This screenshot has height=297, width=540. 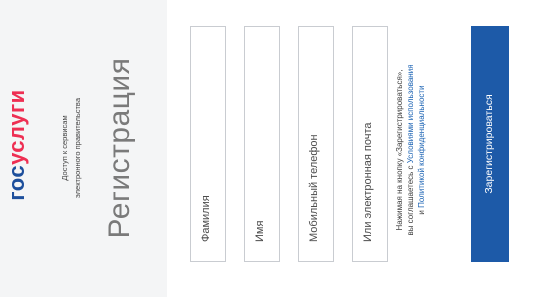 I want to click on gosuslugi-logo: госуслуги, so click(x=17, y=145).